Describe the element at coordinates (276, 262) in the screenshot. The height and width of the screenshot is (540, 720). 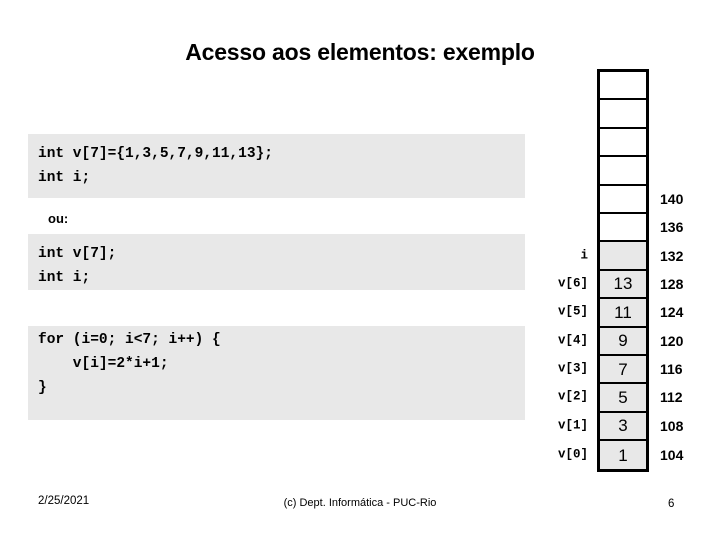
I see `code-block-declaration-plain: int v[7]; int i;` at that location.